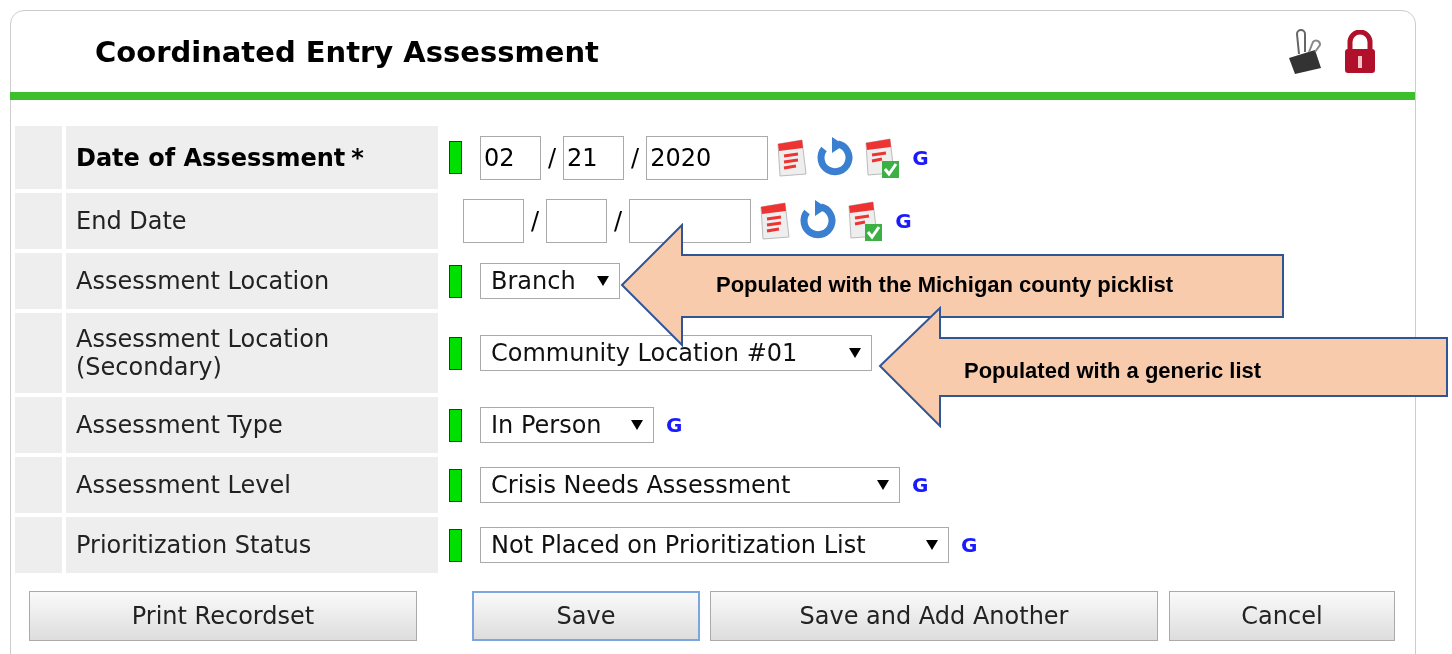 Image resolution: width=1452 pixels, height=654 pixels. Describe the element at coordinates (203, 281) in the screenshot. I see `field-label: Assessment Location` at that location.